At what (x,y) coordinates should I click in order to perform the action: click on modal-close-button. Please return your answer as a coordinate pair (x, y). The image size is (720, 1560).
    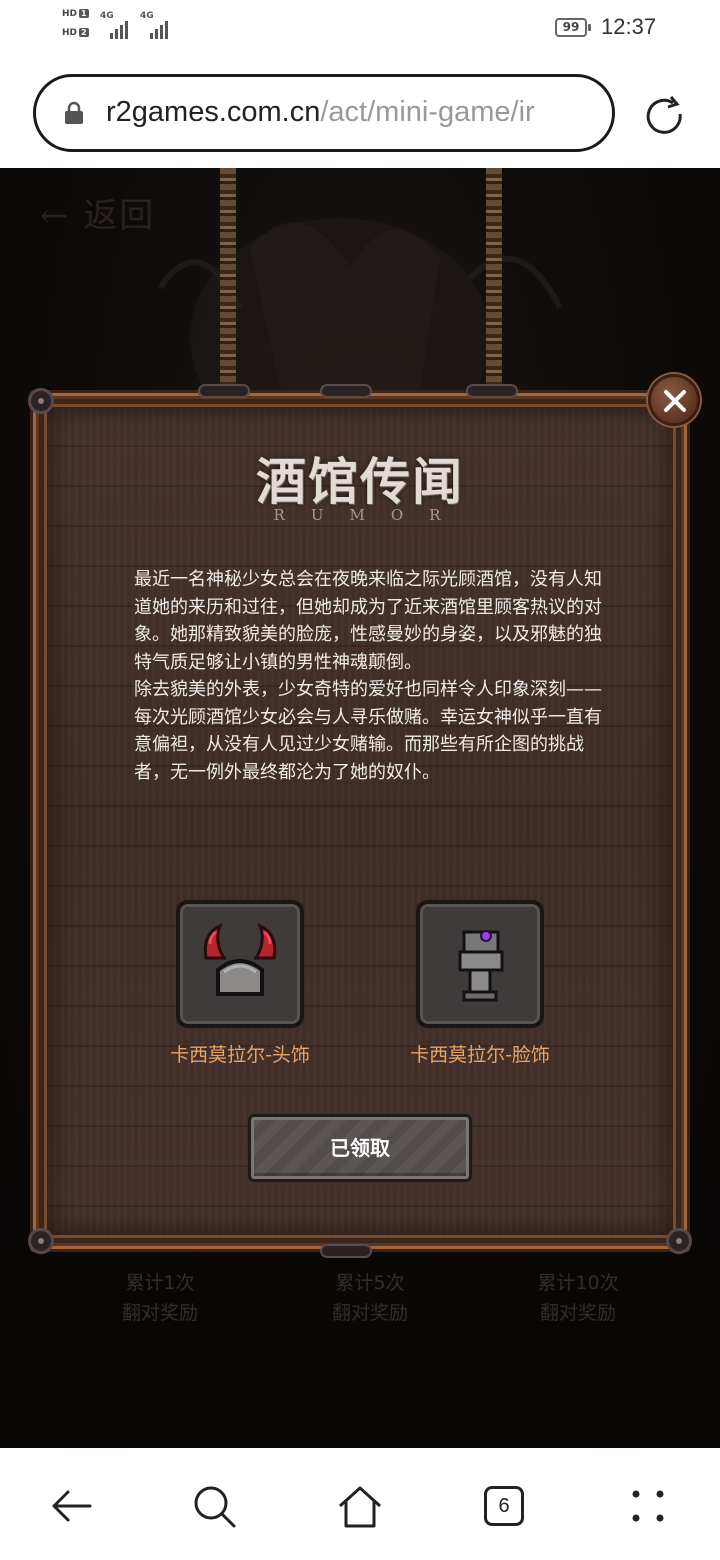
    Looking at the image, I should click on (674, 400).